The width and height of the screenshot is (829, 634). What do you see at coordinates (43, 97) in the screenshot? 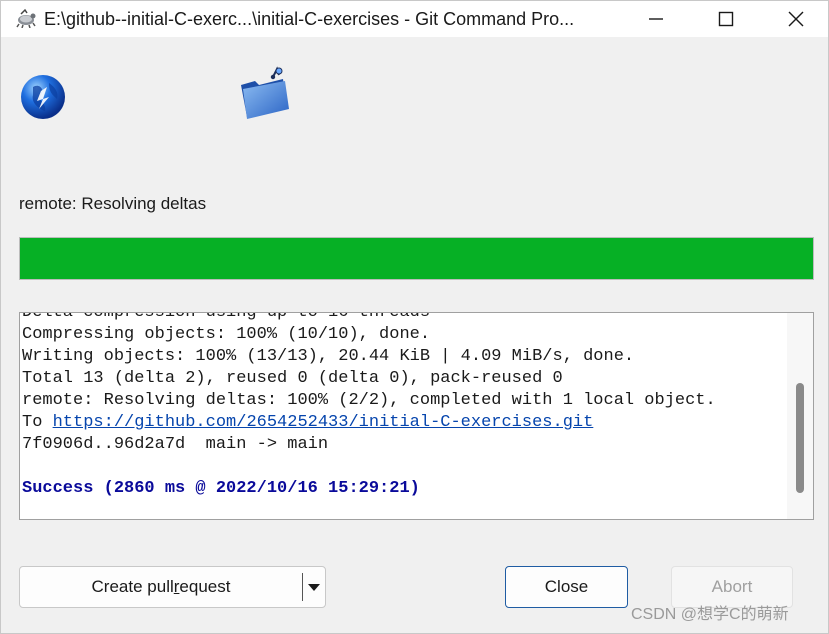
I see `globe-icon` at bounding box center [43, 97].